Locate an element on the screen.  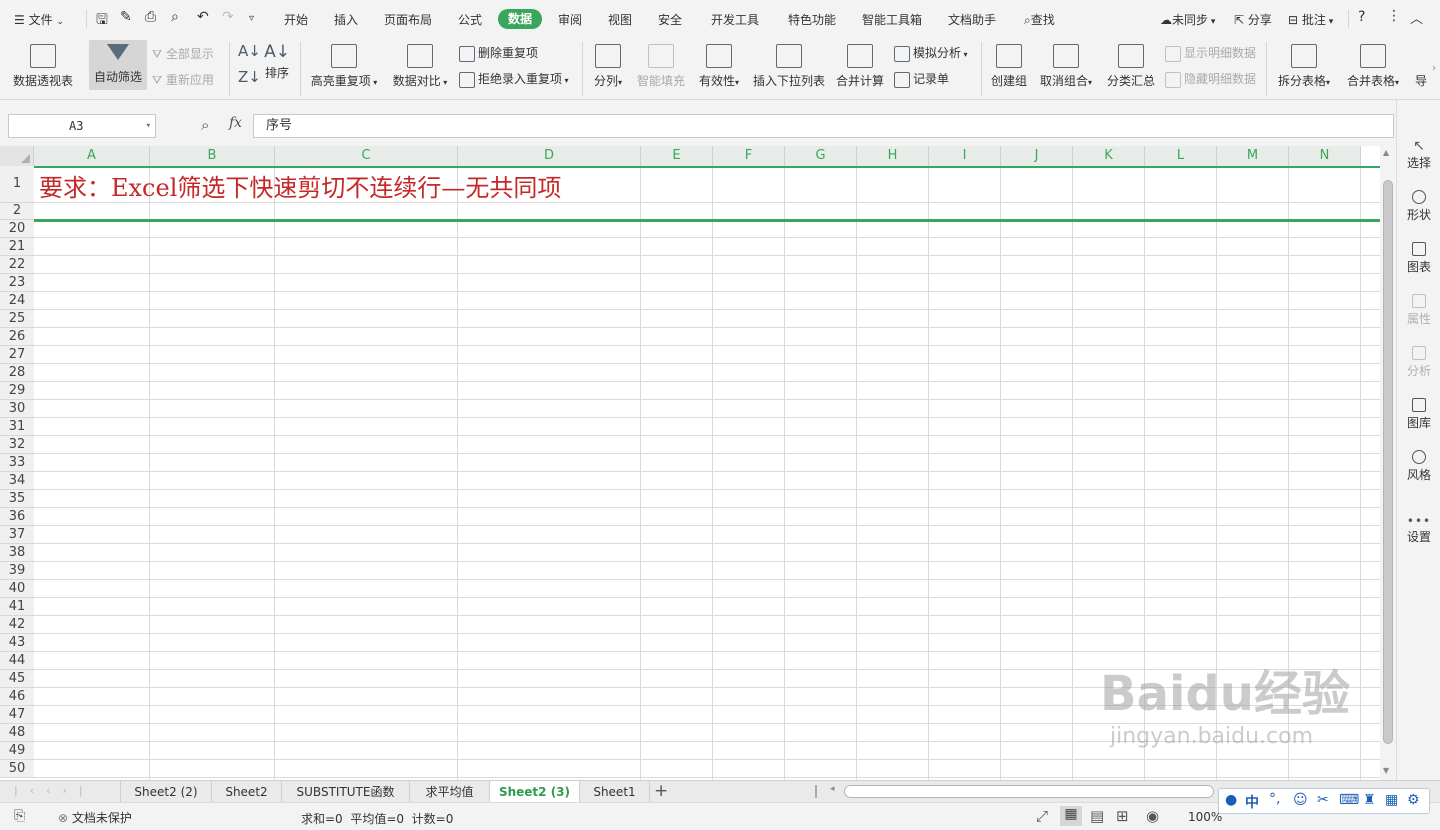
panel-chart: 图表 is located at coordinates (1418, 258).